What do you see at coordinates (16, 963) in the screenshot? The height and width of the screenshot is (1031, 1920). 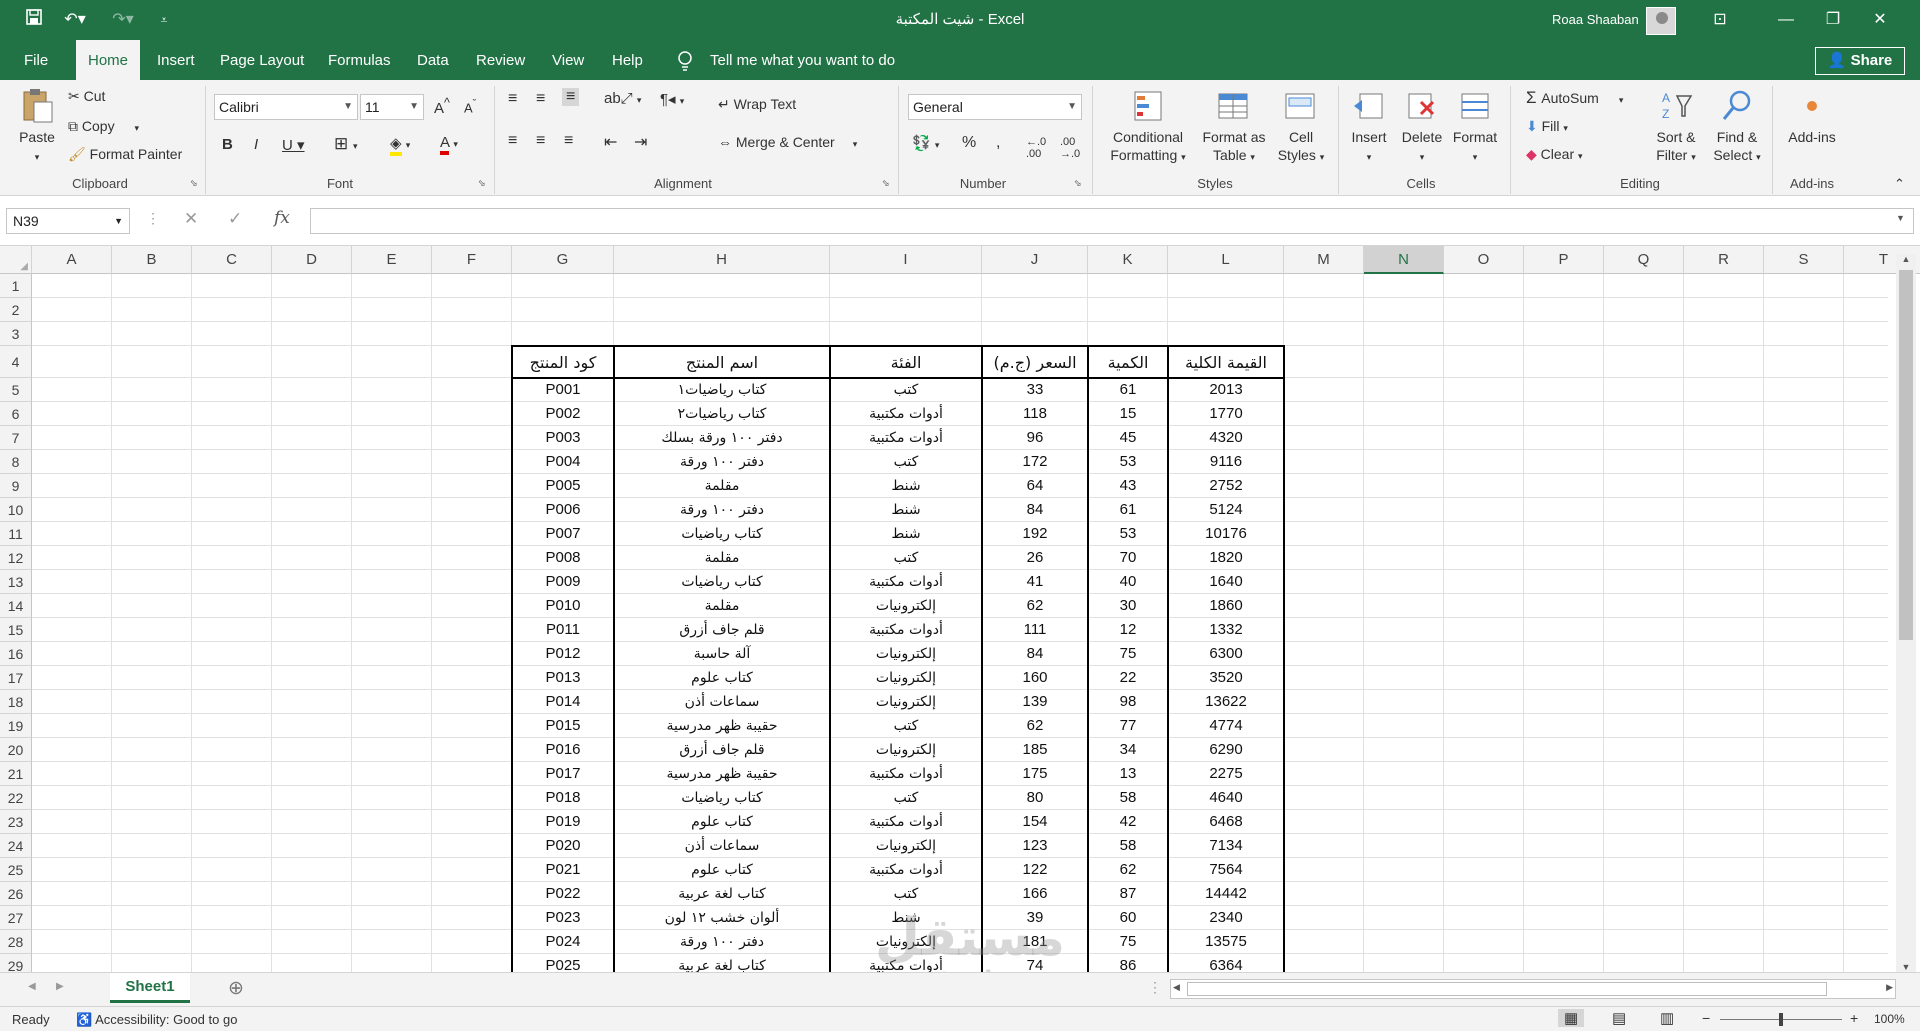 I see `row-header-29: 29` at bounding box center [16, 963].